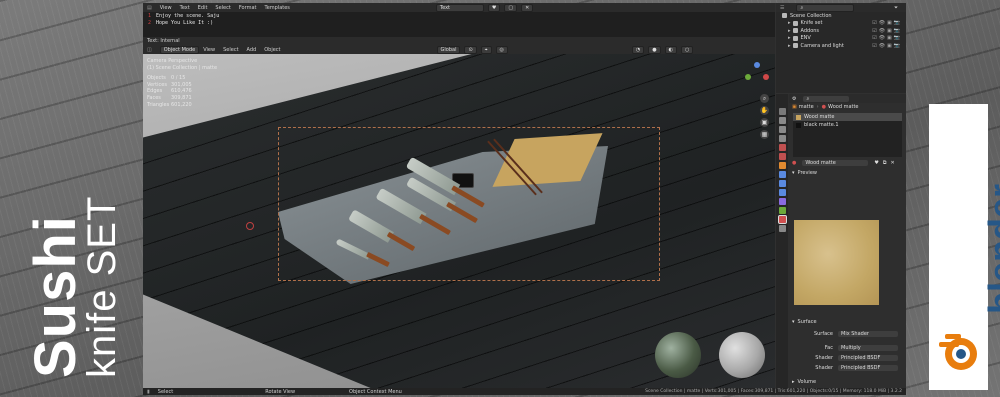 The width and height of the screenshot is (1000, 397). What do you see at coordinates (846, 382) in the screenshot?
I see `volume-panel-header: ▸ Volume` at bounding box center [846, 382].